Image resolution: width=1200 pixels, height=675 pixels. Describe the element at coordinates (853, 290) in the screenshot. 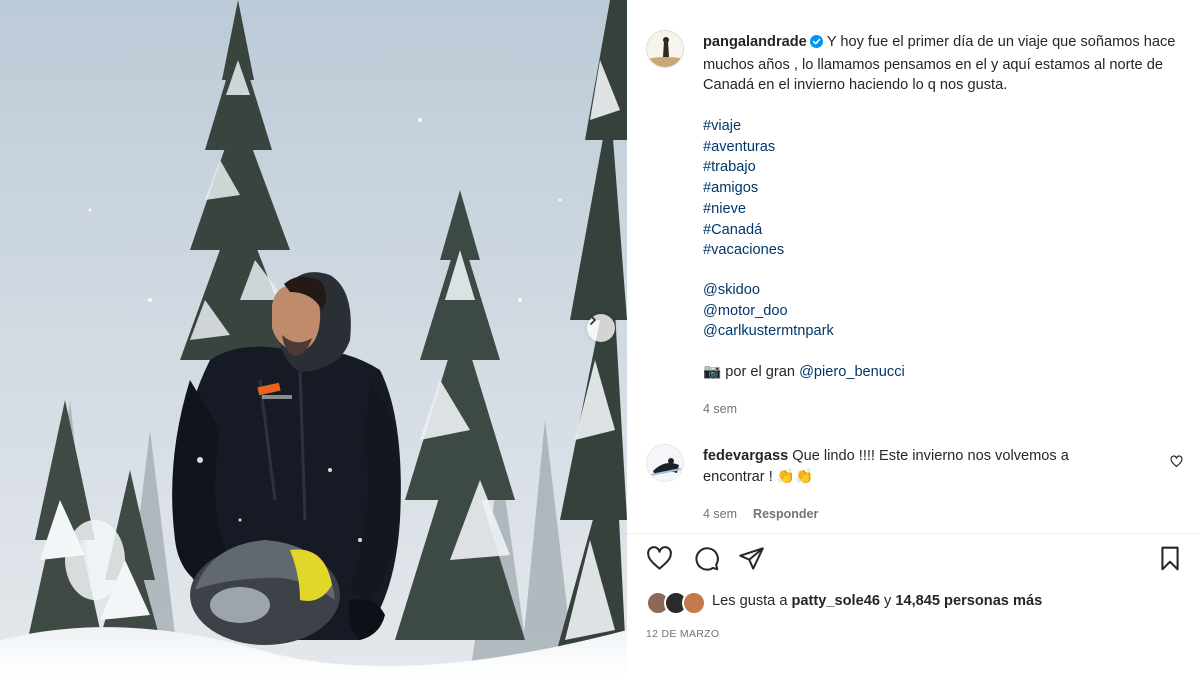

I see `mention-link: @skidoo` at that location.